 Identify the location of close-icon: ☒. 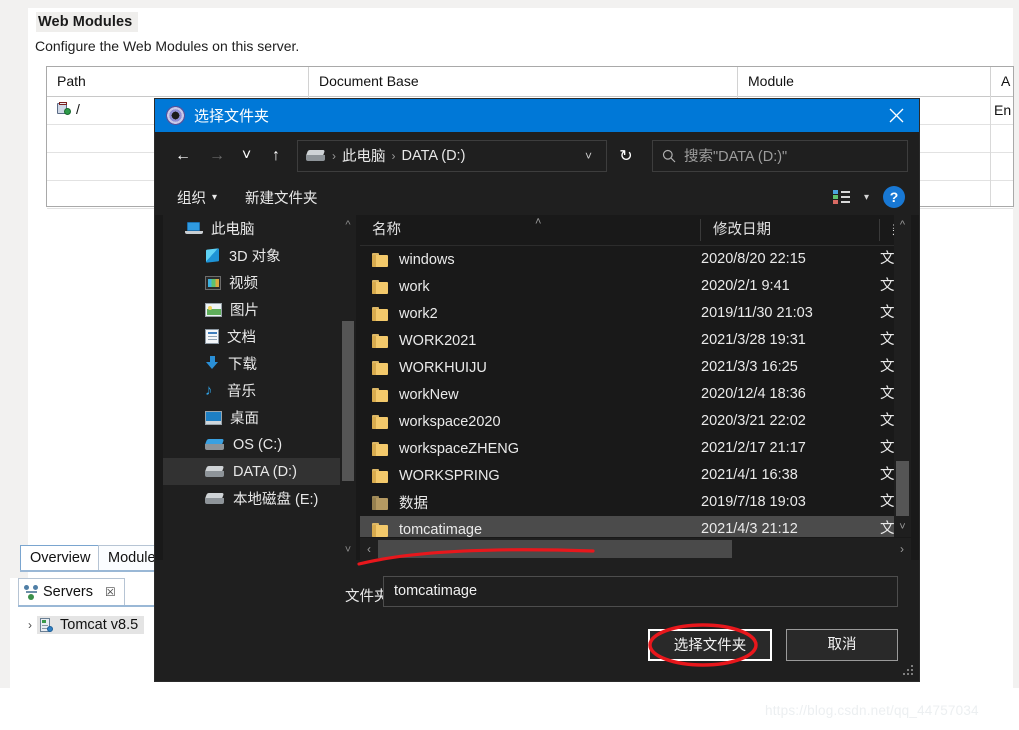
(110, 592).